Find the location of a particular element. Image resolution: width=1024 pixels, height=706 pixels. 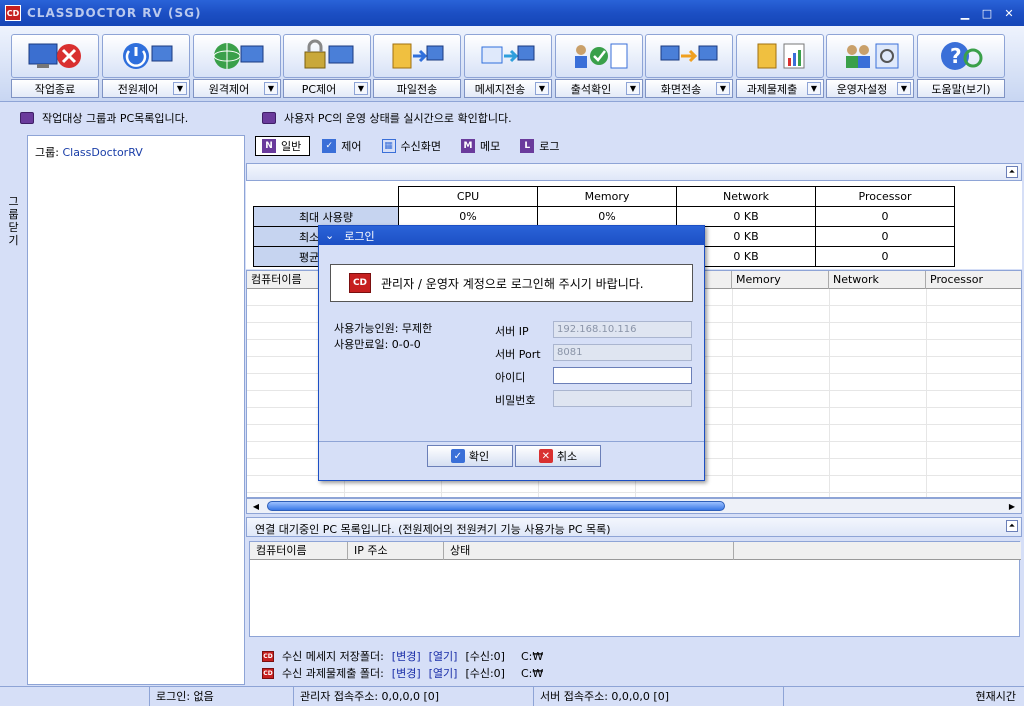

toolbar-message-send: 메세지전송 ▼ is located at coordinates (508, 67).